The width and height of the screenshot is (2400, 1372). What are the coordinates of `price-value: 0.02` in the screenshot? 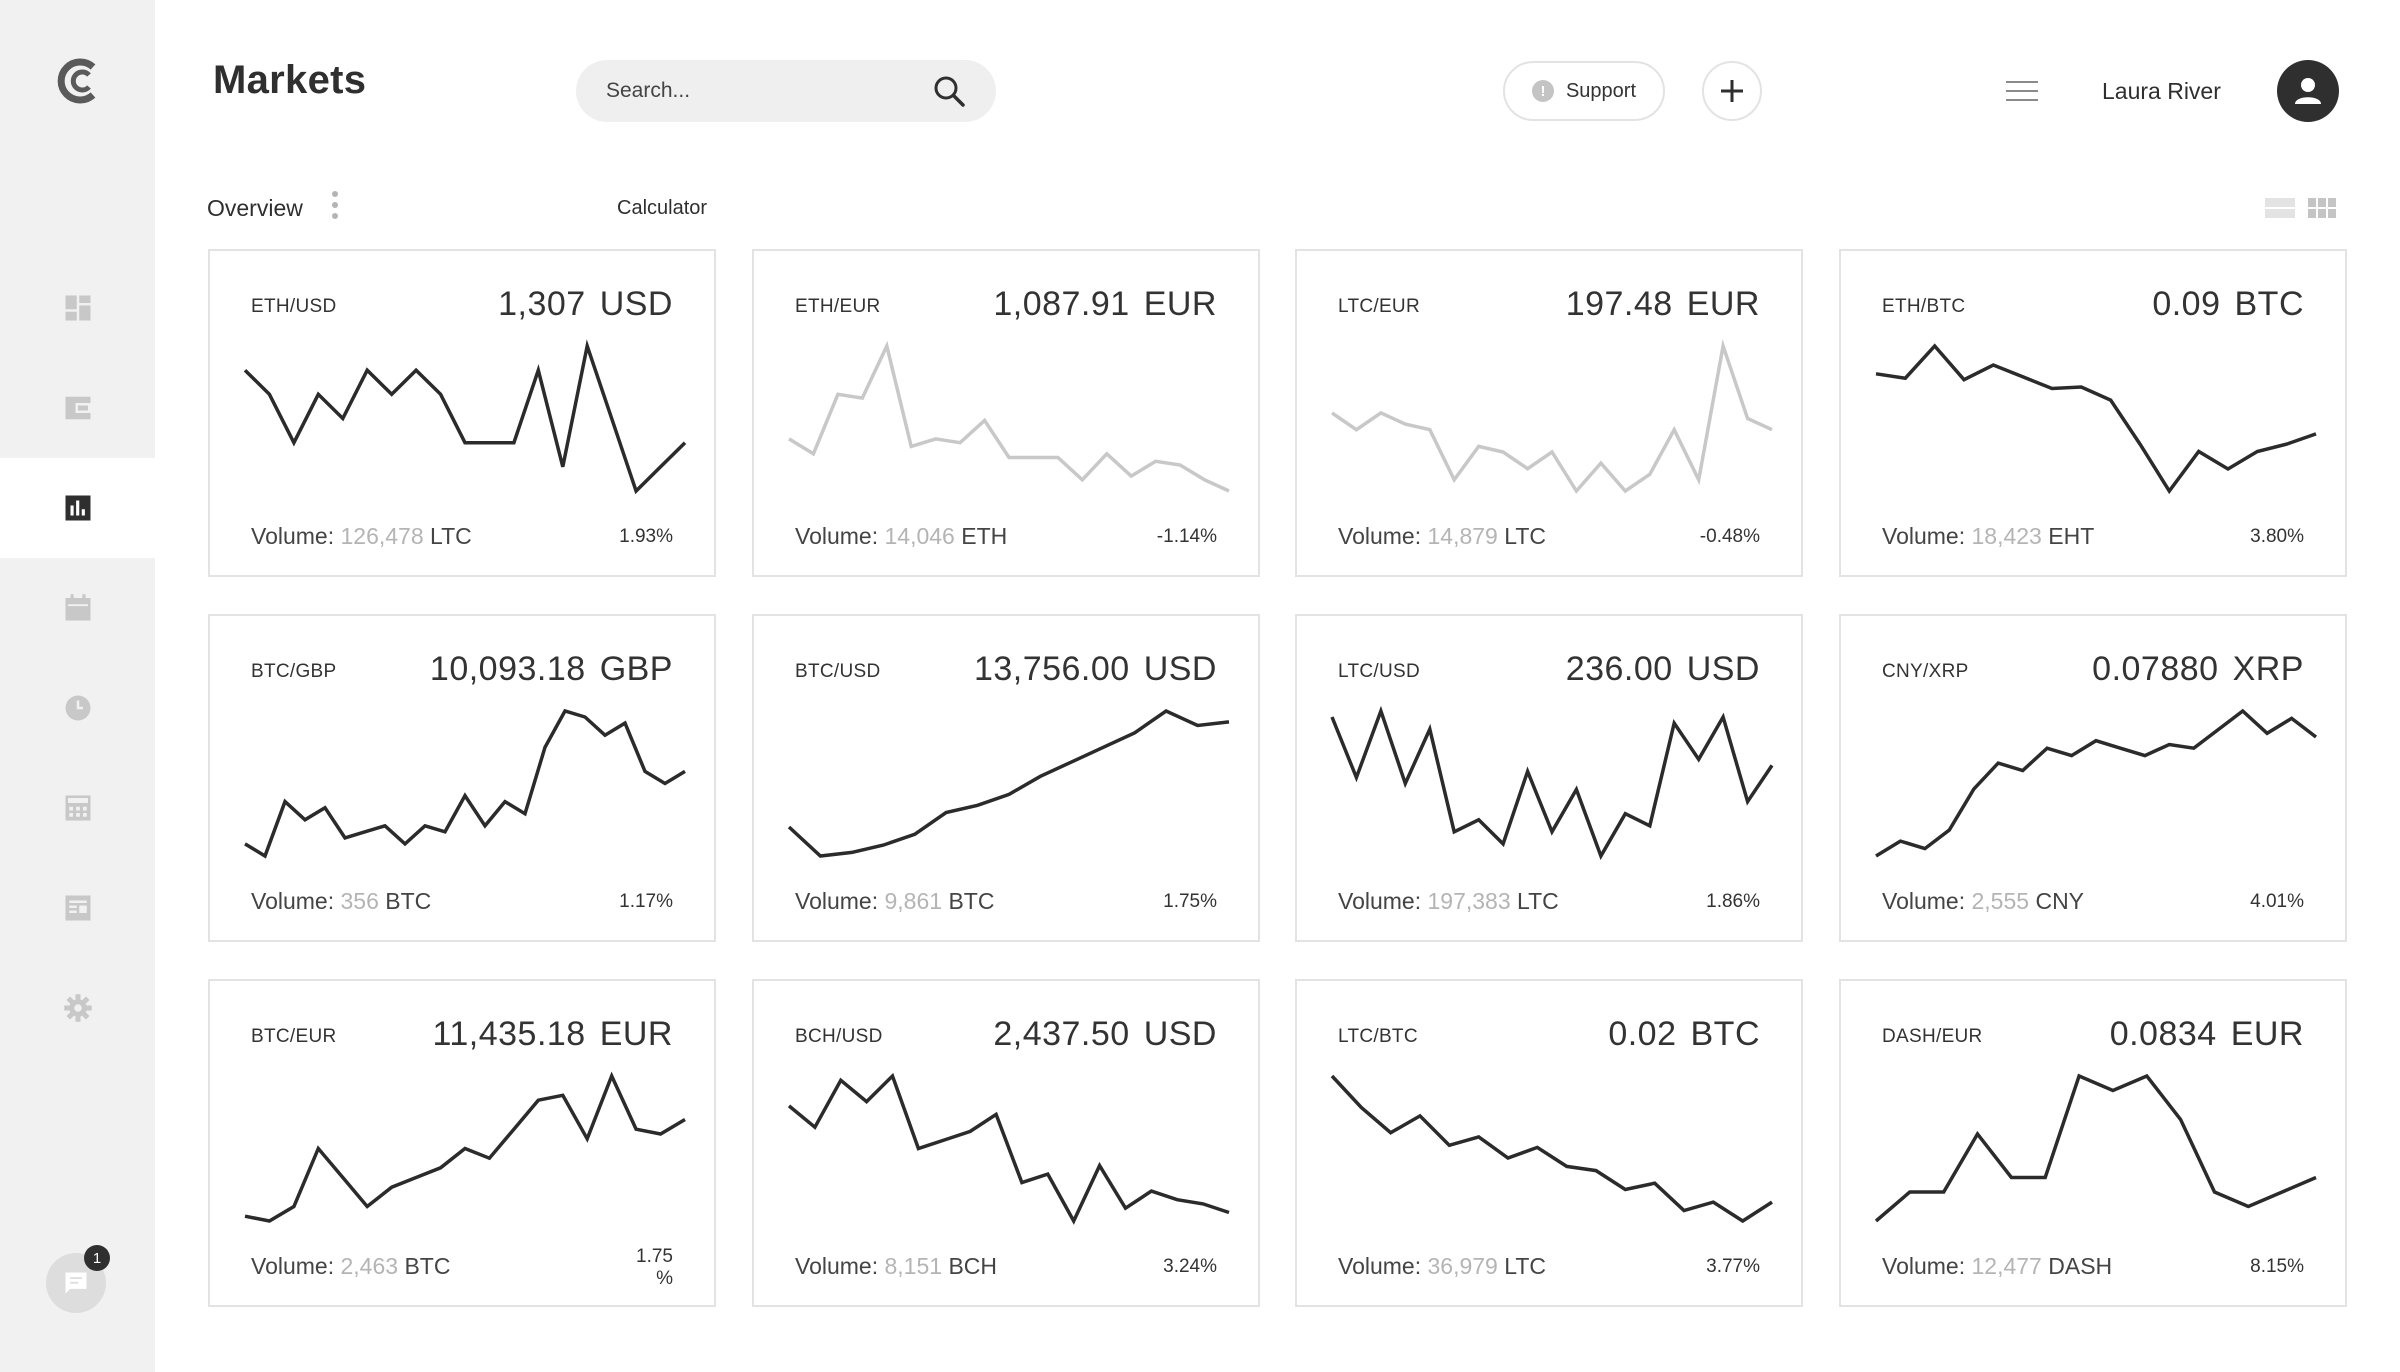 It's located at (1642, 1034).